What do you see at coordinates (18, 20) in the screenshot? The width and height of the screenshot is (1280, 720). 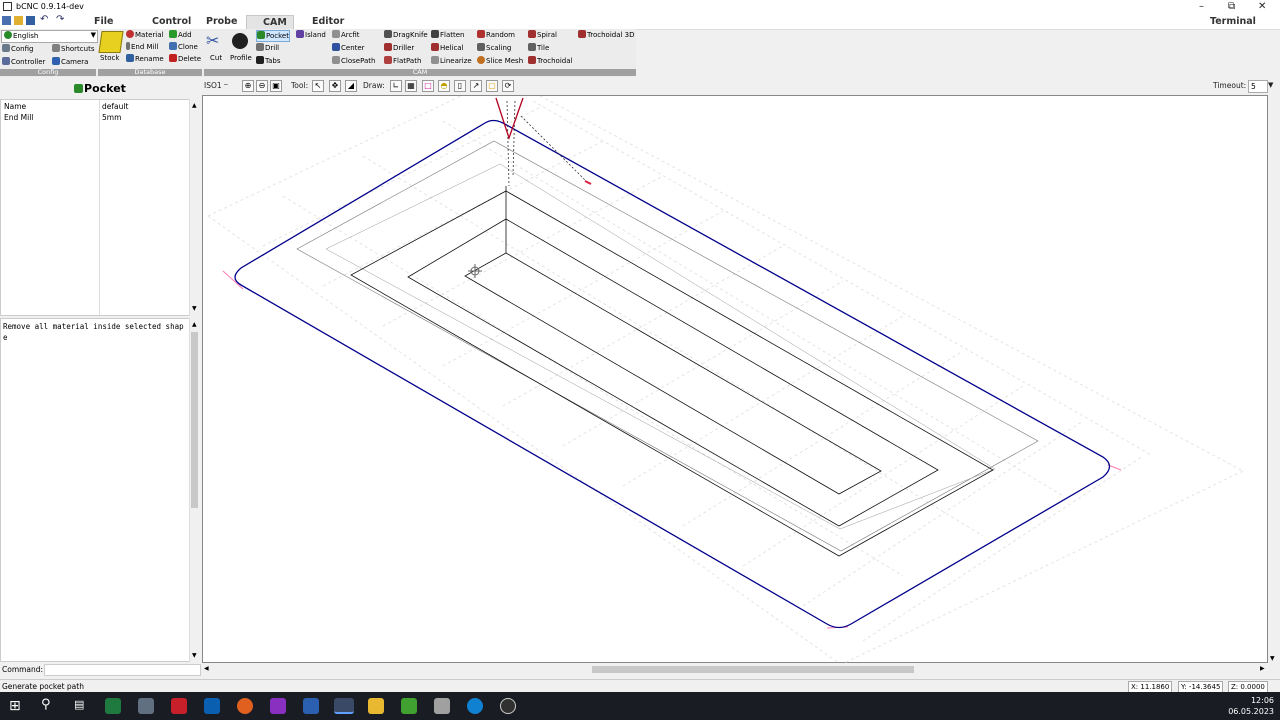 I see `open-icon` at bounding box center [18, 20].